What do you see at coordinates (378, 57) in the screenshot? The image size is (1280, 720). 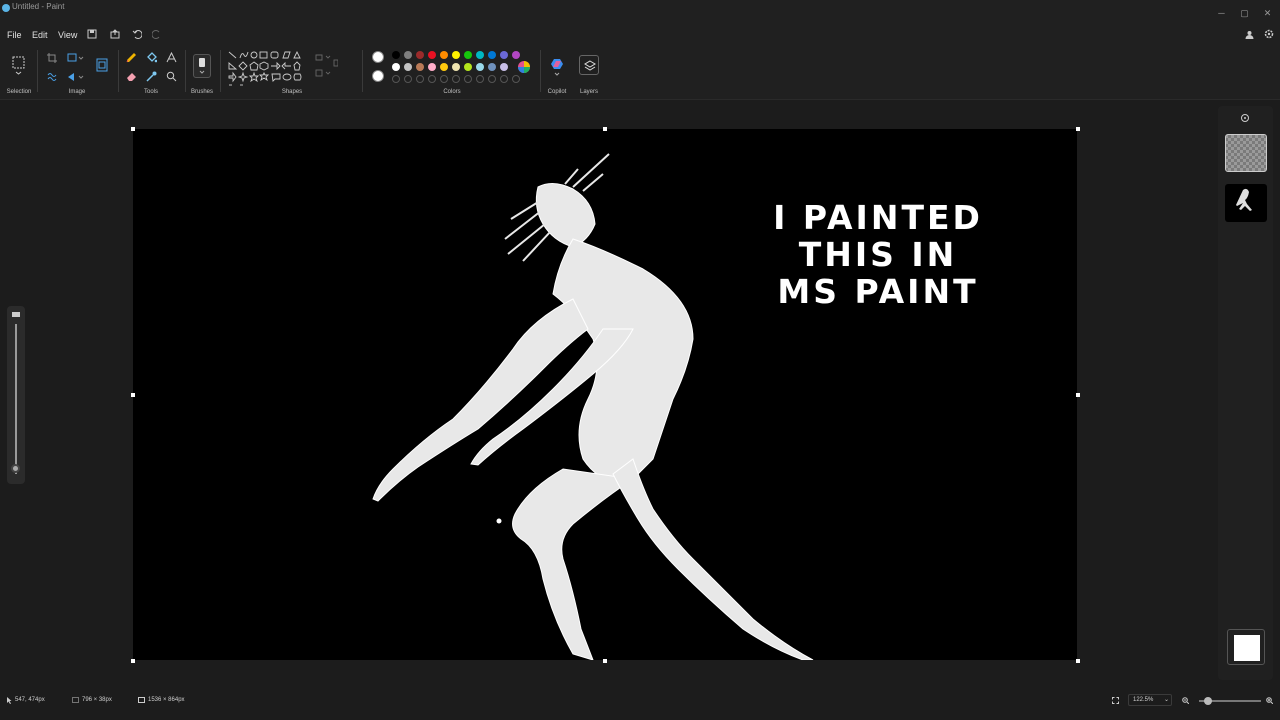 I see `primary-color-swatch` at bounding box center [378, 57].